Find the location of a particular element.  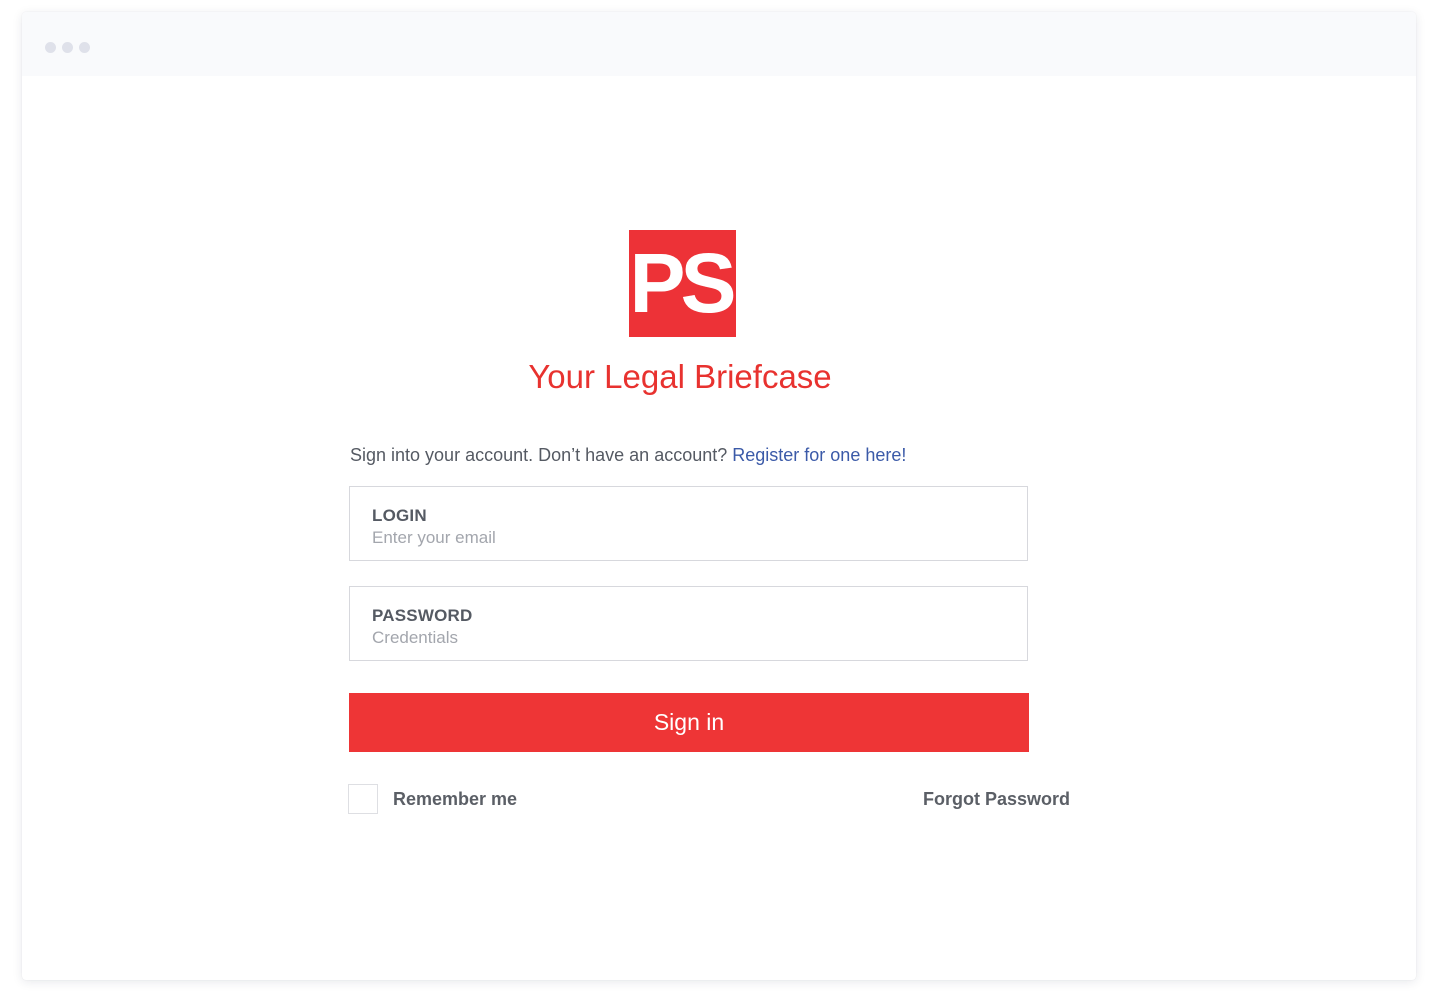

forgot-password-link: Forgot Password is located at coordinates (996, 799).